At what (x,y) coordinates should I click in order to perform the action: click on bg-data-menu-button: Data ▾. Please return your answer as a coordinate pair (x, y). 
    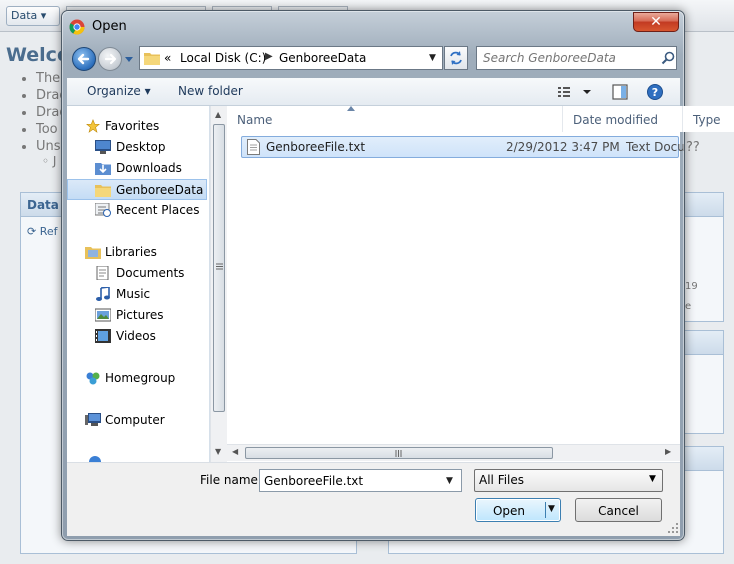
    Looking at the image, I should click on (33, 16).